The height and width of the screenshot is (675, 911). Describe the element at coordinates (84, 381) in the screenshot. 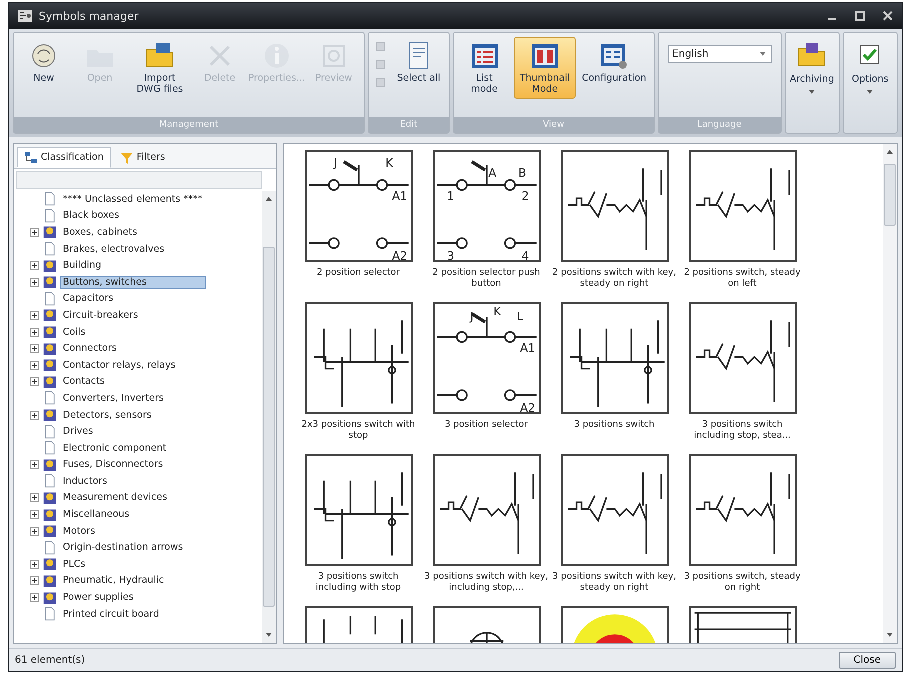

I see `tree-item: Contacts` at that location.